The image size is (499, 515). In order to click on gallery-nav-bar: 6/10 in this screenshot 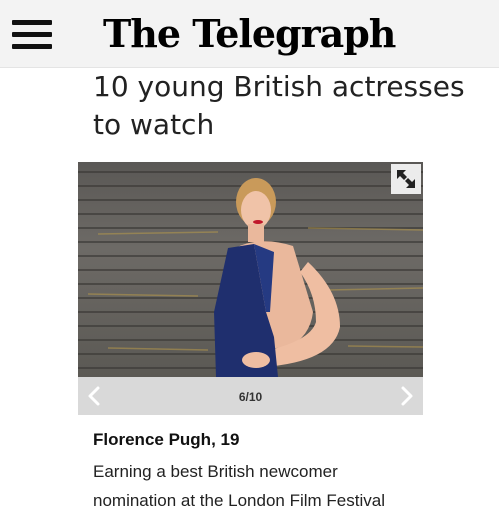, I will do `click(250, 396)`.